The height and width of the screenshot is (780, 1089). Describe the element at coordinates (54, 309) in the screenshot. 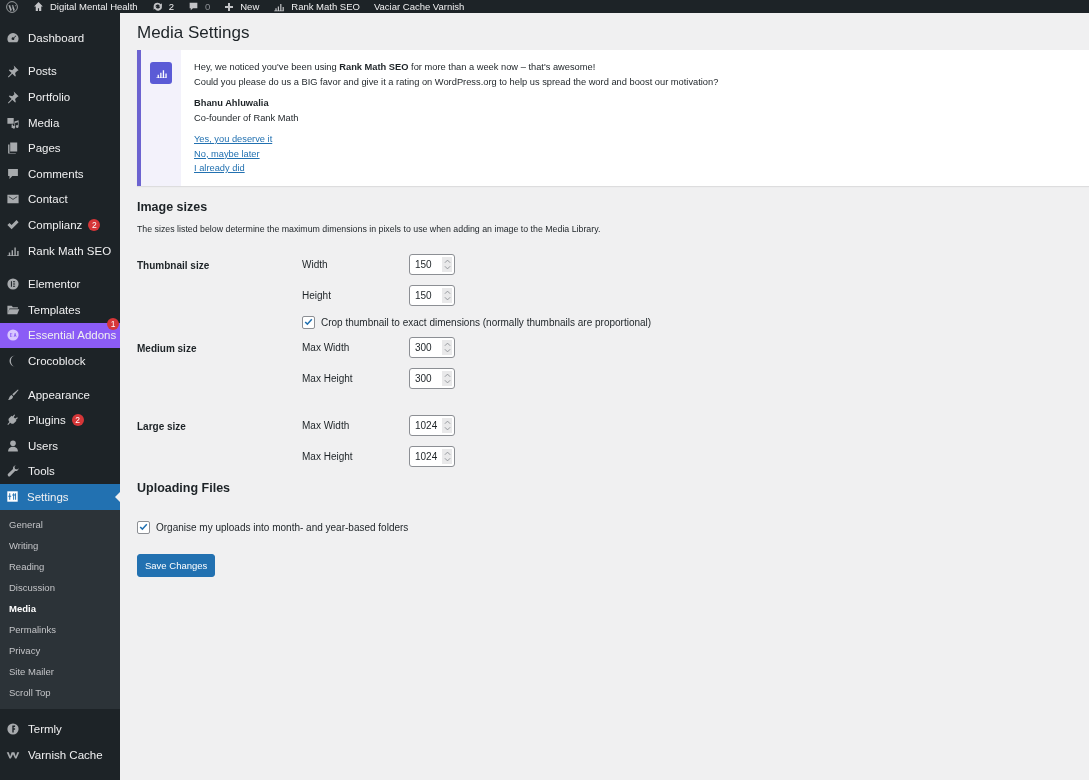

I see `sidebar-label: Templates` at that location.